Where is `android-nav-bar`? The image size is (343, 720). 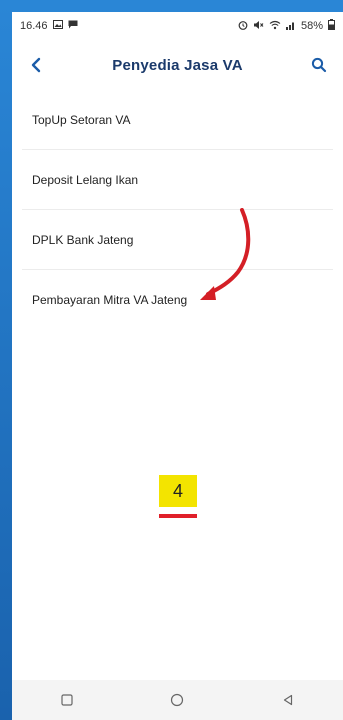
android-nav-bar is located at coordinates (177, 700).